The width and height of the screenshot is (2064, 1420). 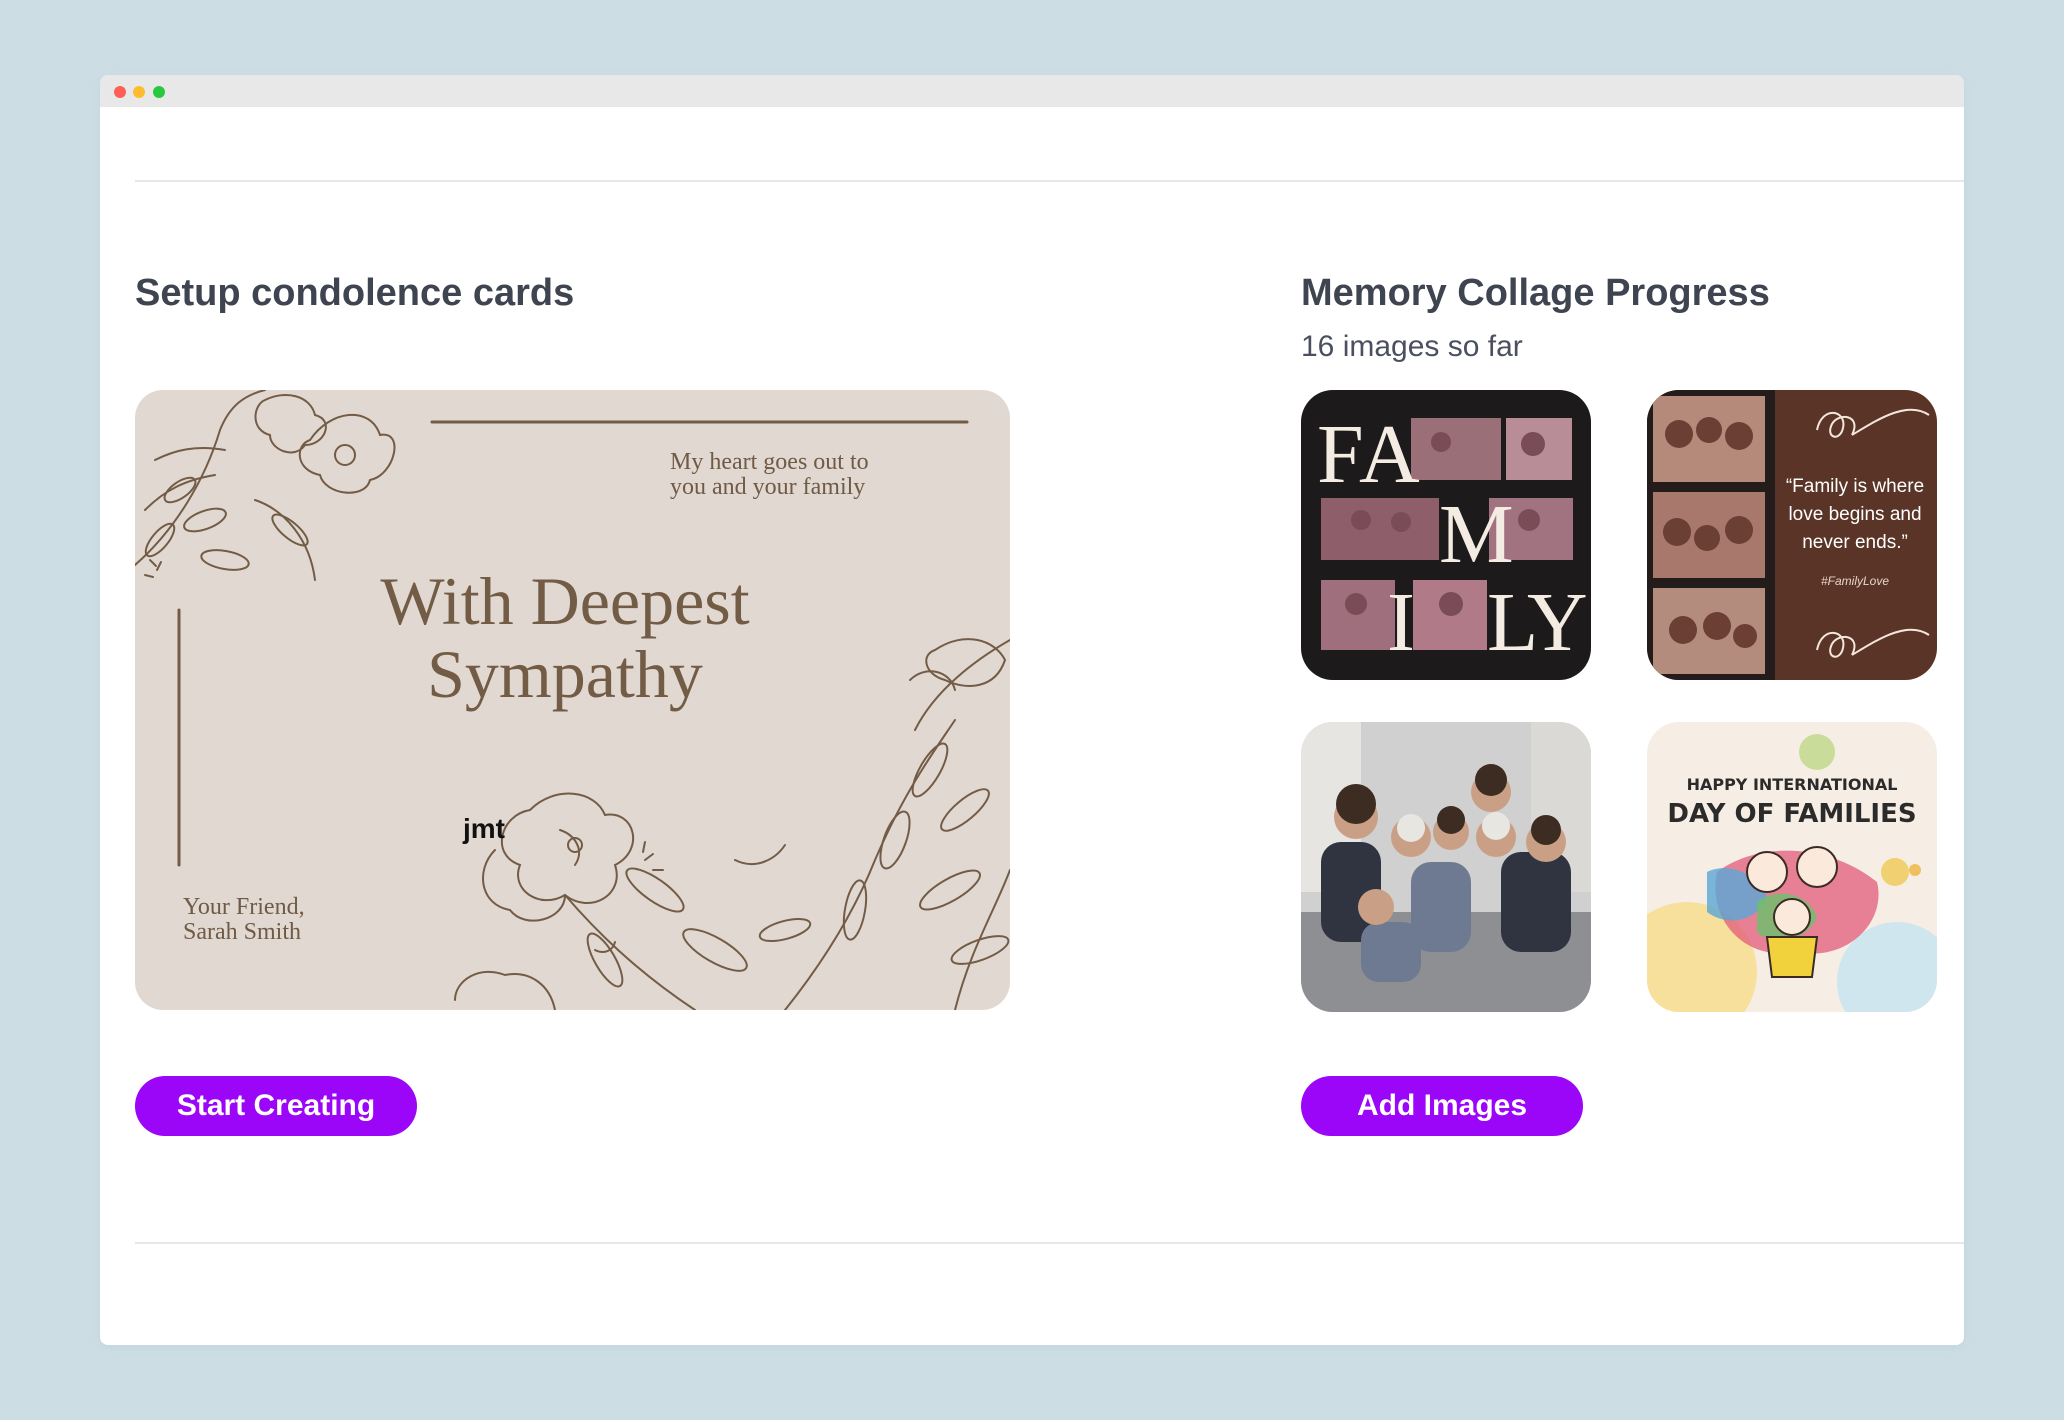 I want to click on card-title: With Deepest Sympathy, so click(x=565, y=638).